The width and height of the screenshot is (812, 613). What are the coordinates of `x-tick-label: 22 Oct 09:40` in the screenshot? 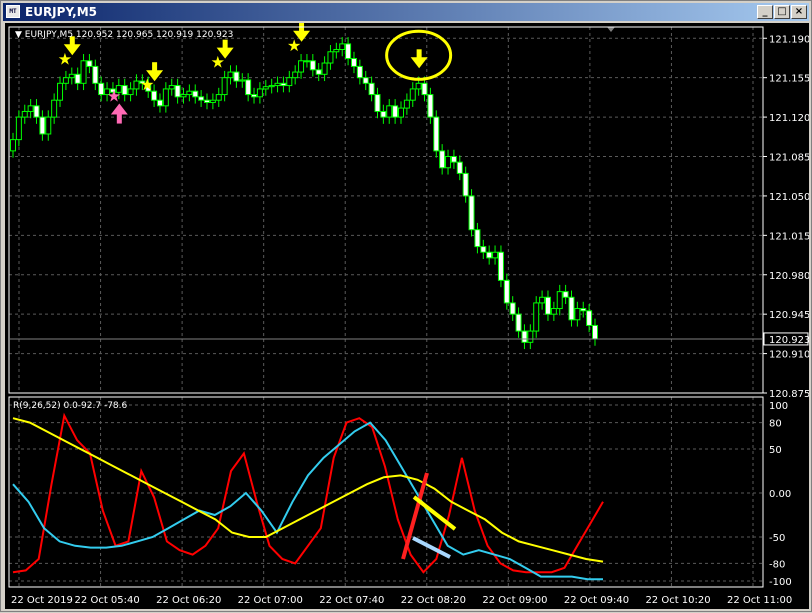 It's located at (596, 600).